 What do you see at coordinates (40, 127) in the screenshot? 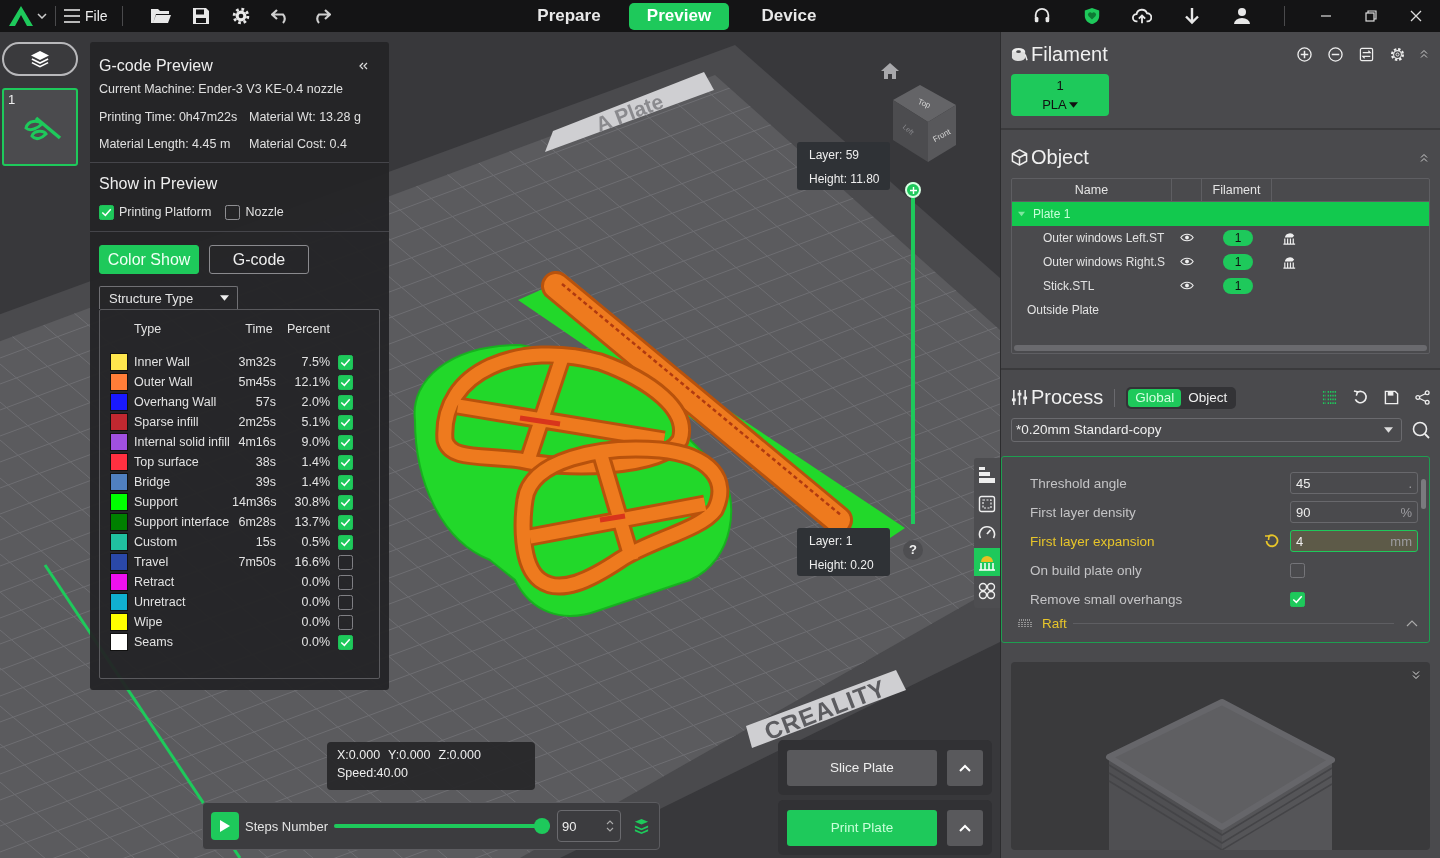
I see `plate-thumbnail: 1` at bounding box center [40, 127].